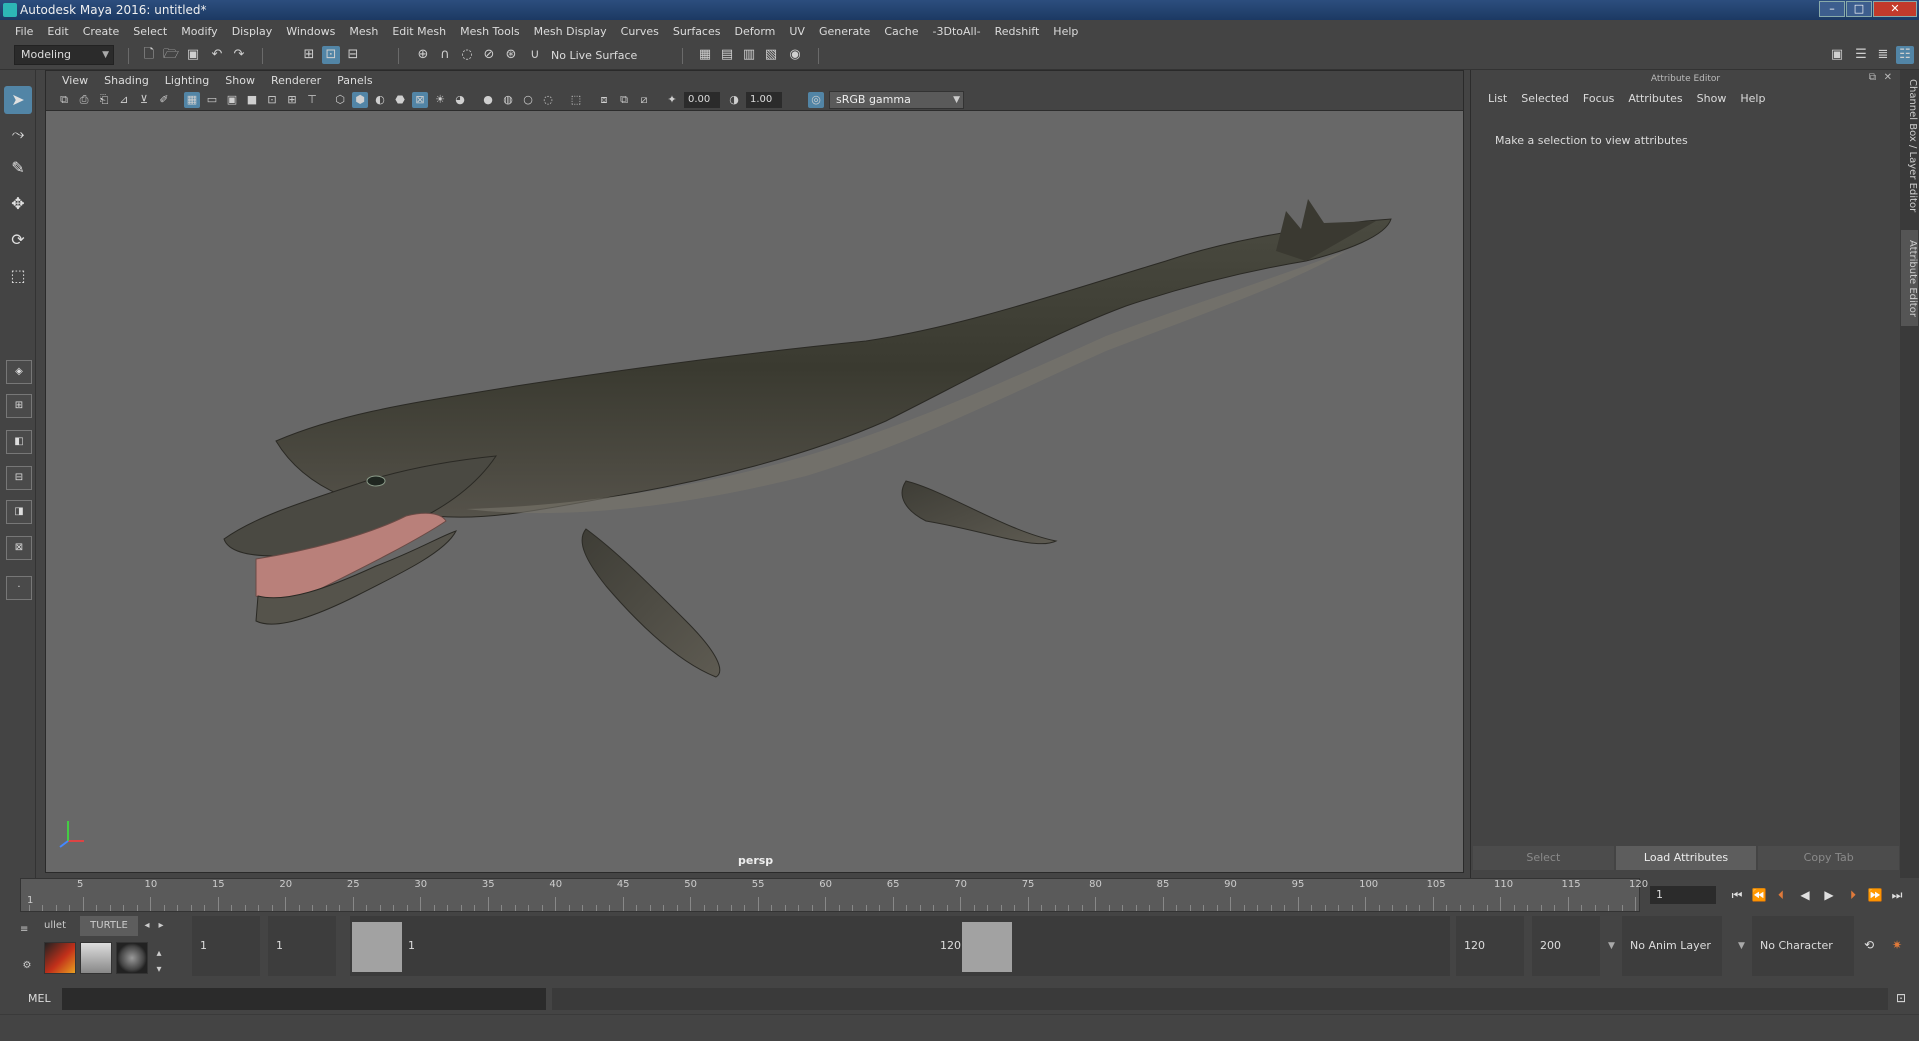 The image size is (1919, 1041). What do you see at coordinates (124, 100) in the screenshot?
I see `image-plane-icon: ⊿` at bounding box center [124, 100].